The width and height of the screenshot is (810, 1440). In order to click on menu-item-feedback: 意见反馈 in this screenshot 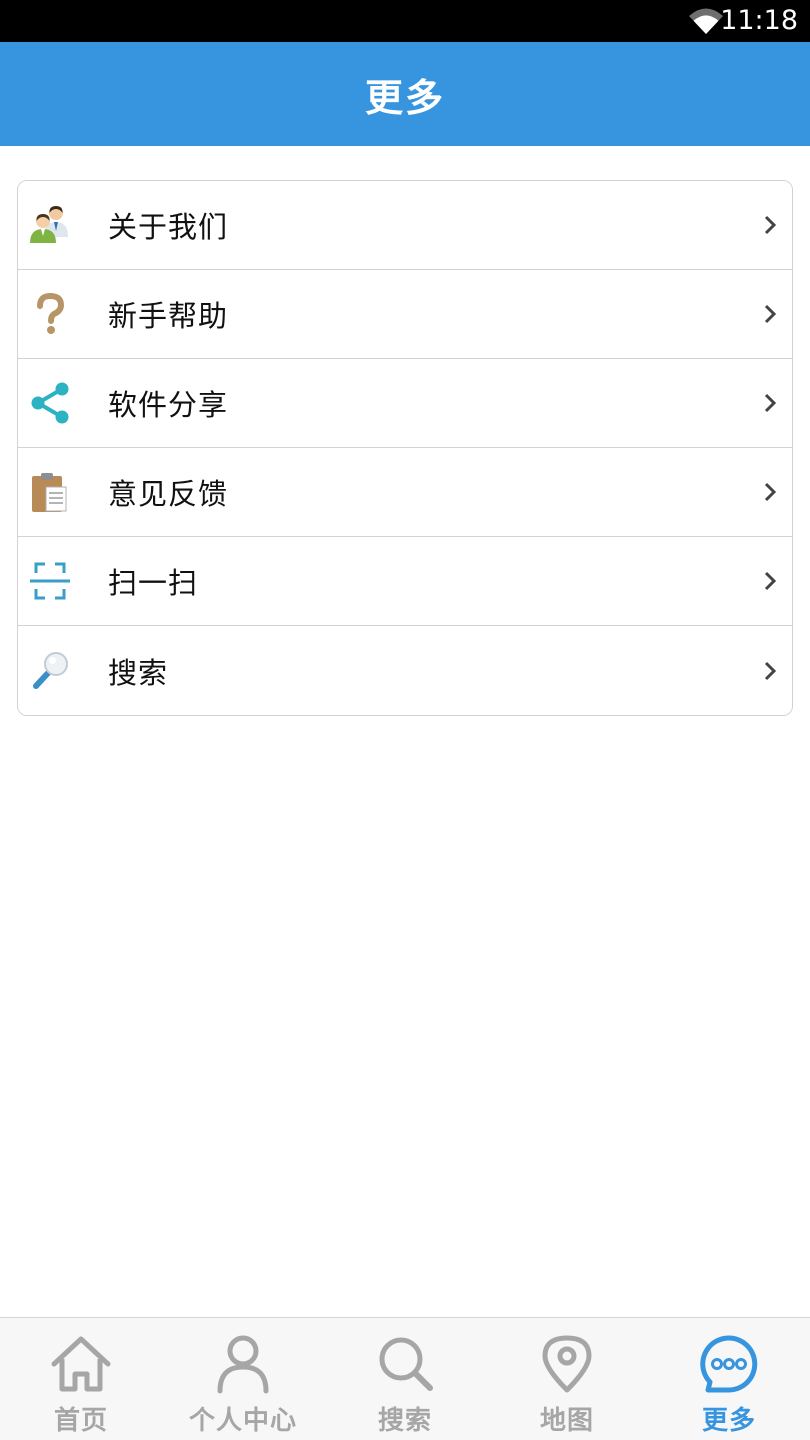, I will do `click(405, 492)`.